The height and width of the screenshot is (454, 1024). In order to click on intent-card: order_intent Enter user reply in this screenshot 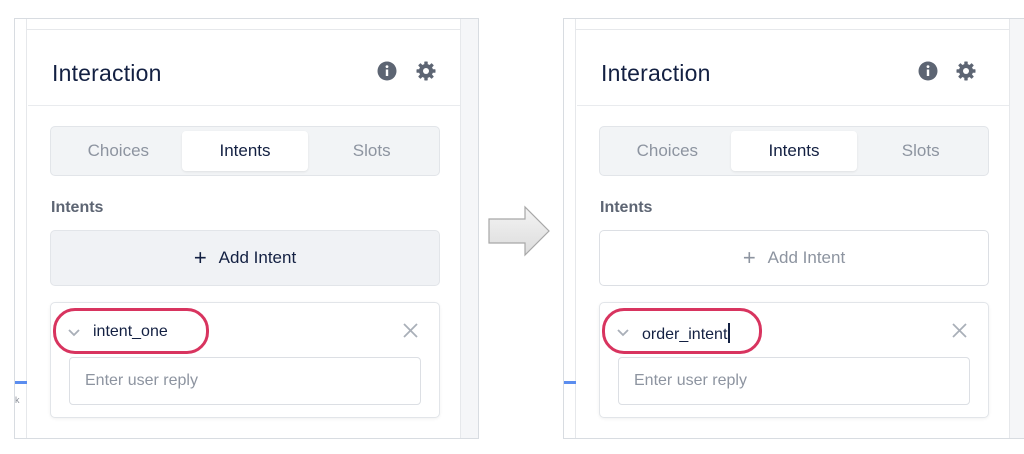, I will do `click(794, 360)`.